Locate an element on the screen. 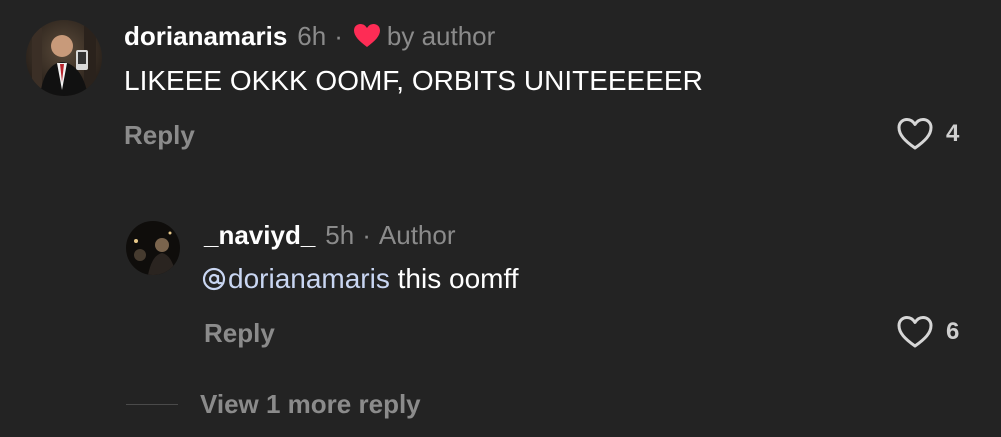 The height and width of the screenshot is (437, 1001). red-heart-icon is located at coordinates (367, 36).